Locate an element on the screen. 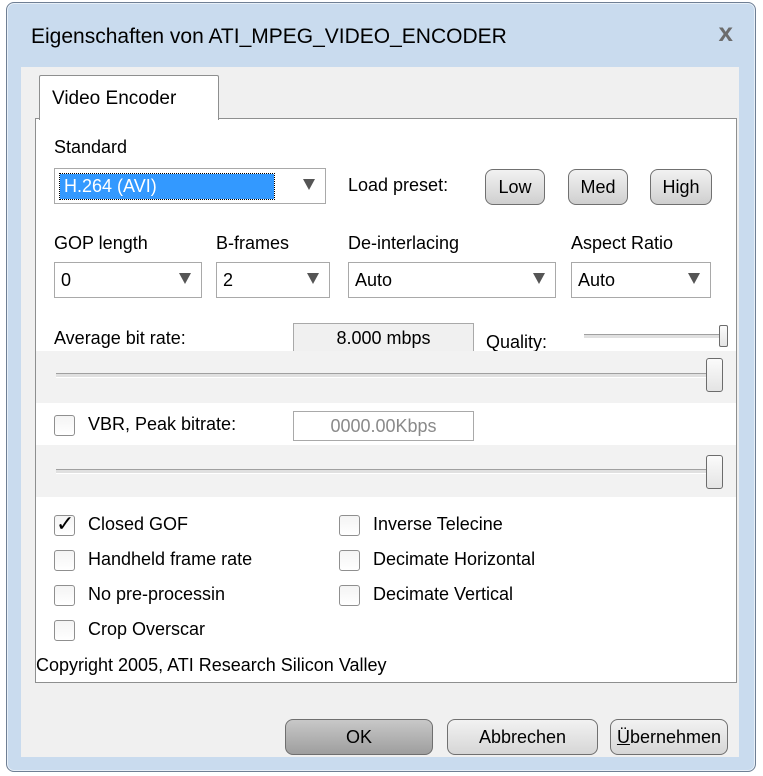 This screenshot has height=776, width=763. preset-low-button: Low is located at coordinates (515, 187).